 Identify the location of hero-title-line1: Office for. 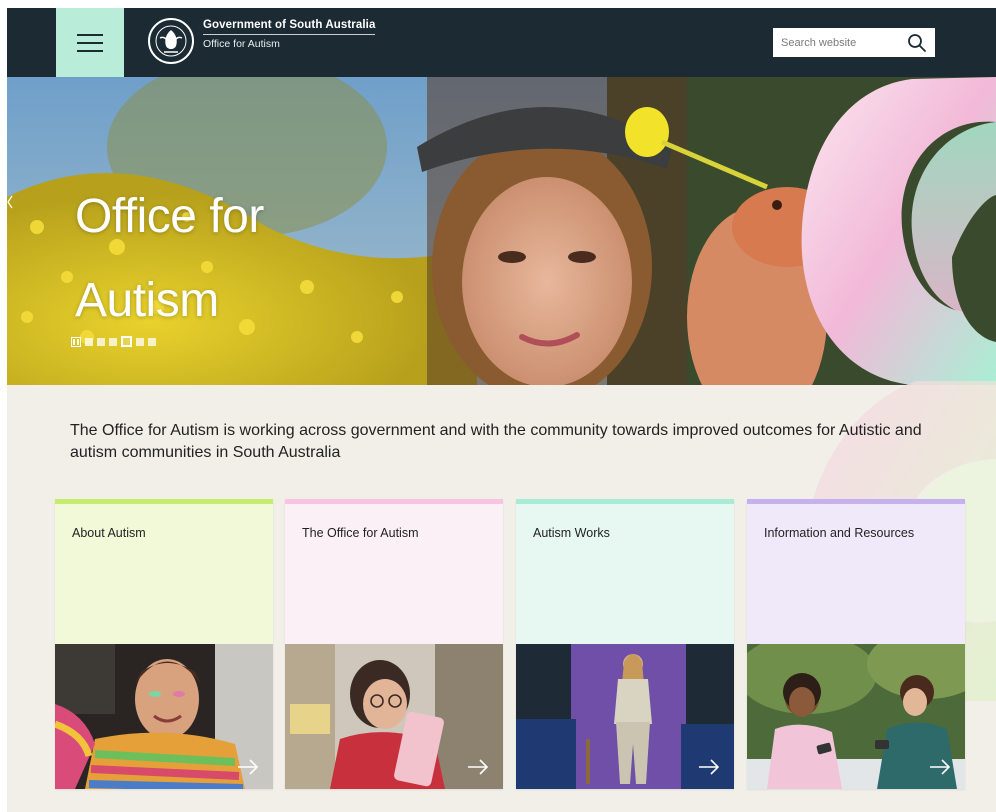
(169, 216).